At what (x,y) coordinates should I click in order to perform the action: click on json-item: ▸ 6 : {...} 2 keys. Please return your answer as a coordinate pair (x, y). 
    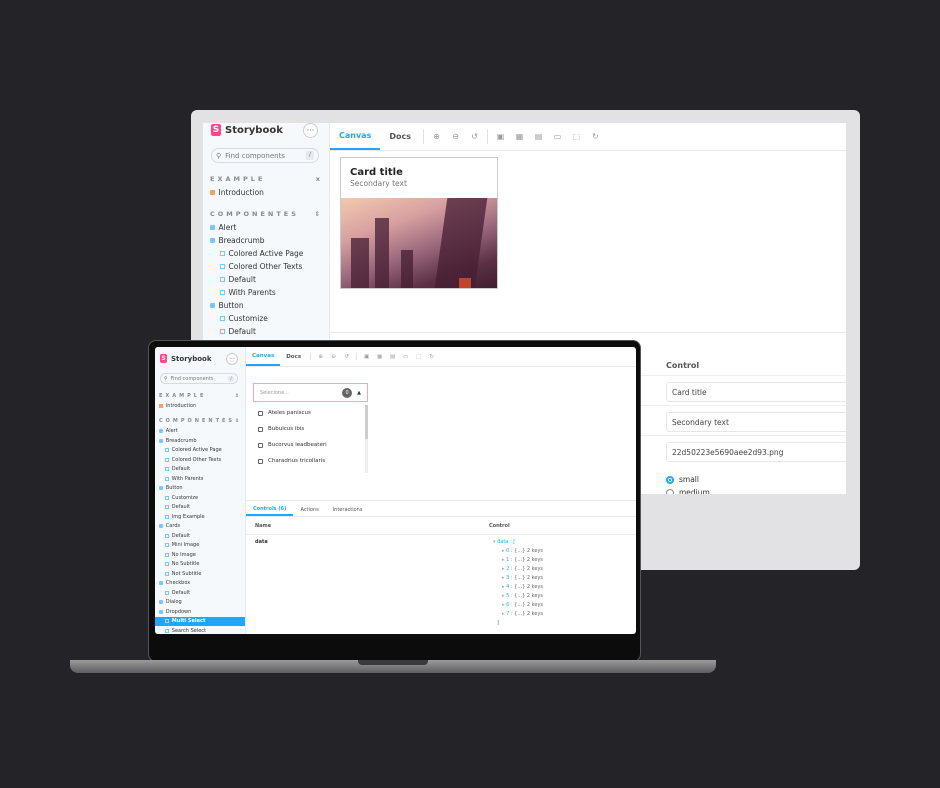
    Looking at the image, I should click on (518, 606).